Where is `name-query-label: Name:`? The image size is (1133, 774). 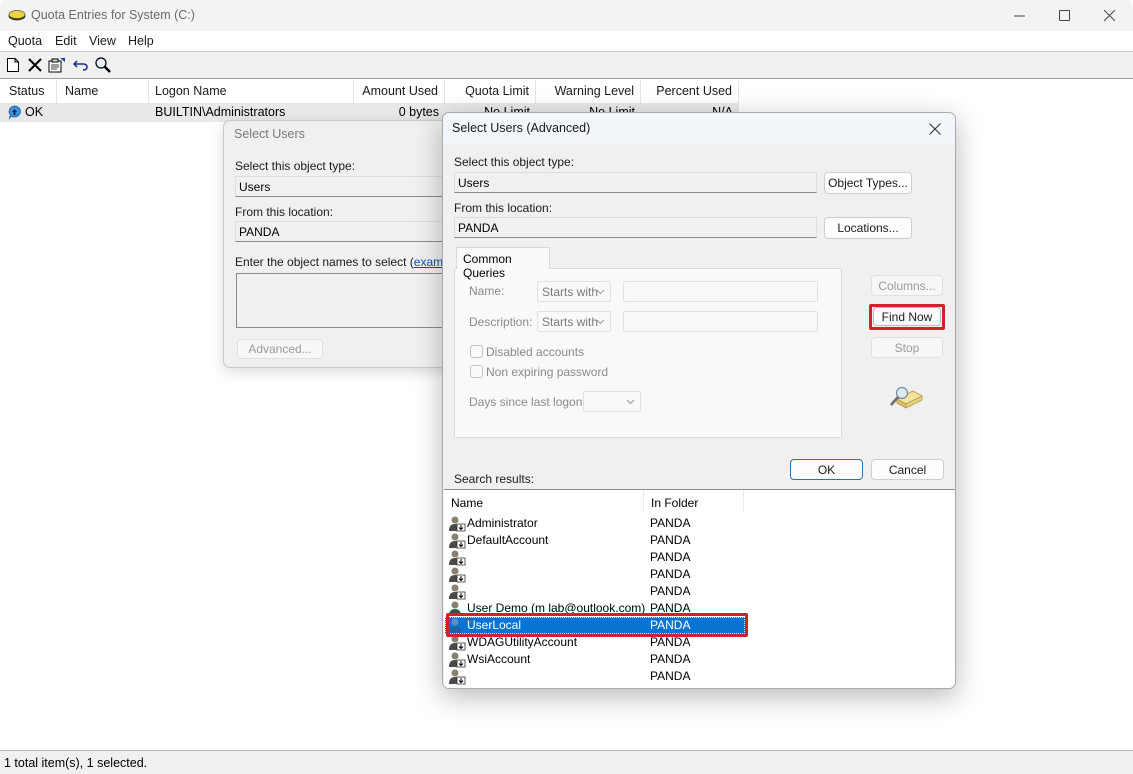
name-query-label: Name: is located at coordinates (487, 291).